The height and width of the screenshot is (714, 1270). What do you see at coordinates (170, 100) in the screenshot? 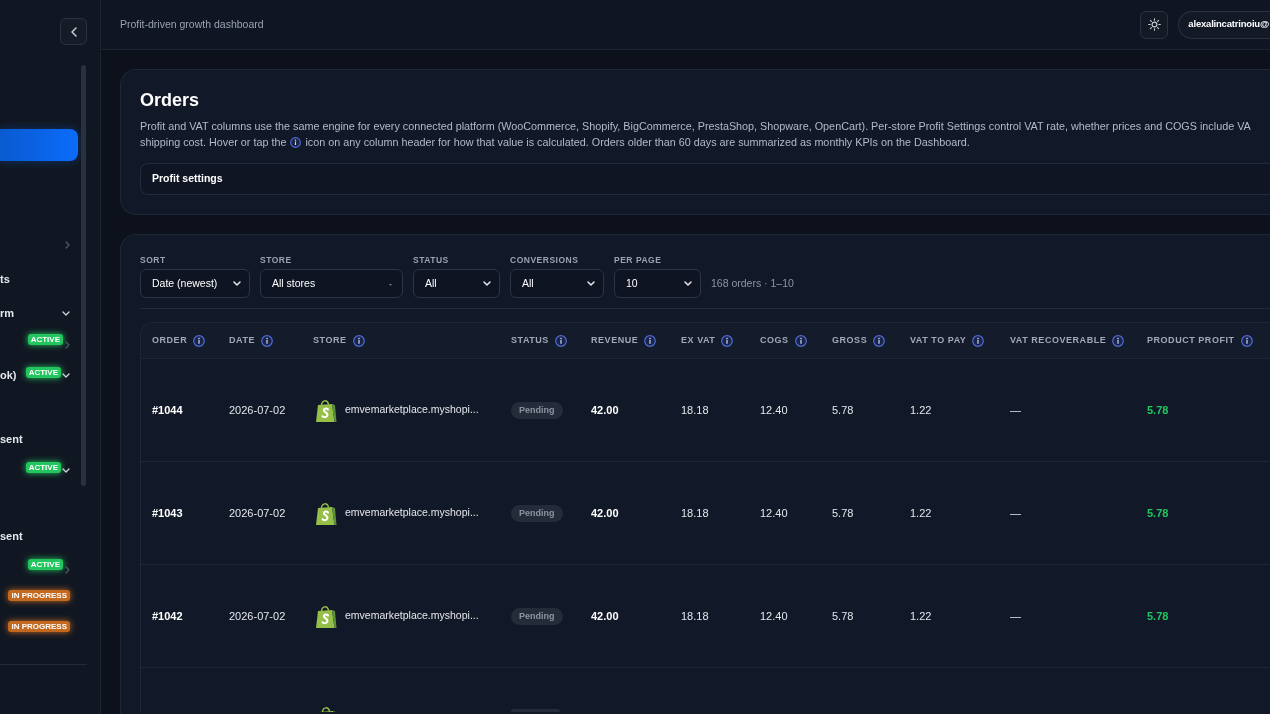
I see `panel-title: Orders` at bounding box center [170, 100].